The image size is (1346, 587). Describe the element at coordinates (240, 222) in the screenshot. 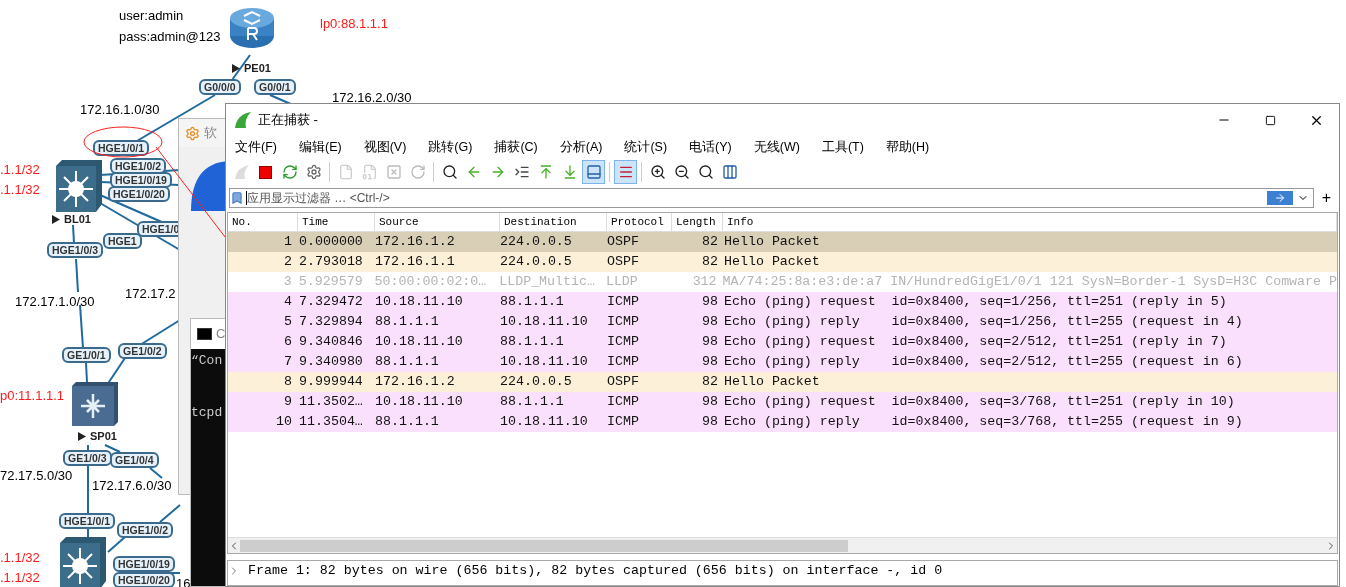

I see `column-header: No.` at that location.